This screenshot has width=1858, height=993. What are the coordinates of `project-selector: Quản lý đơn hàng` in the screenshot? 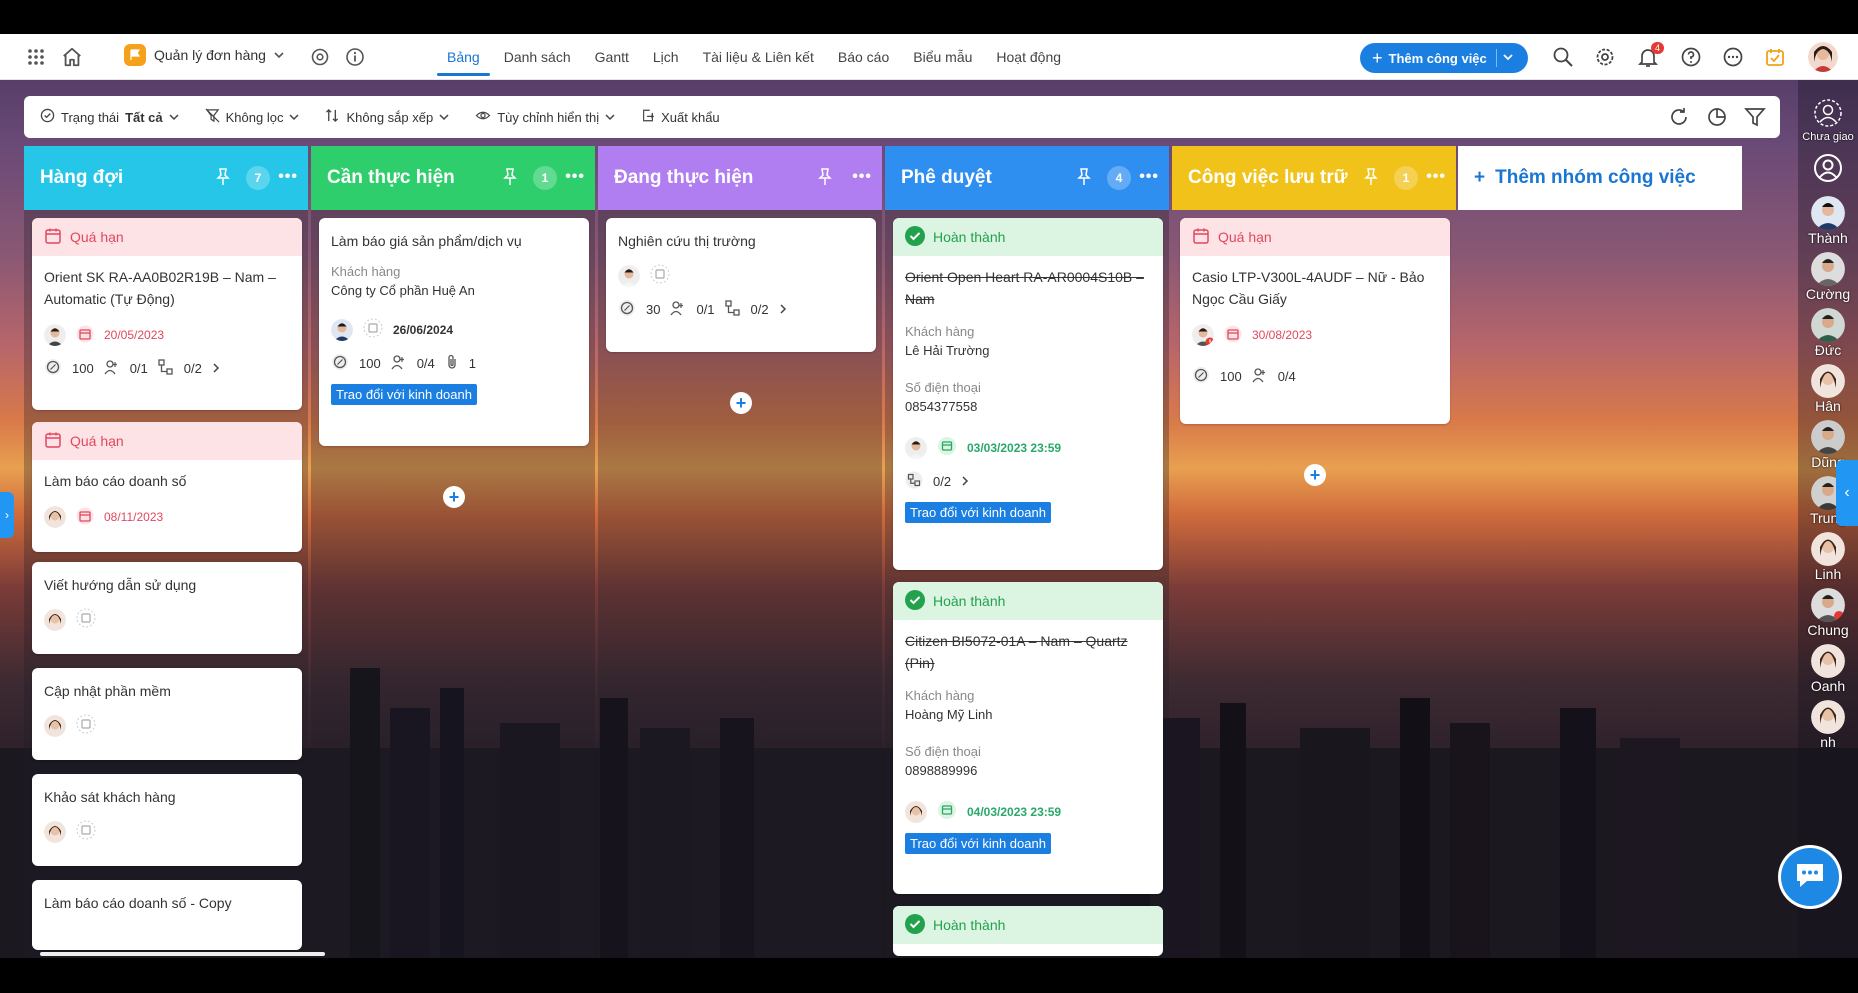 It's located at (204, 55).